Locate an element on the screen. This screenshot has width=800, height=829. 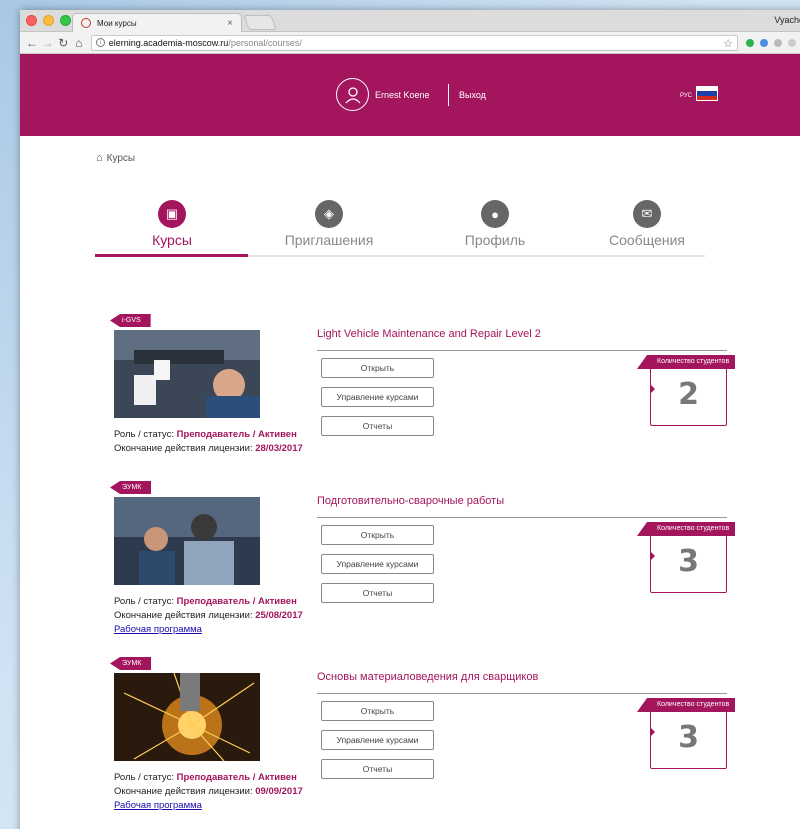
tab-courses: ▣ Курсы is located at coordinates (172, 224).